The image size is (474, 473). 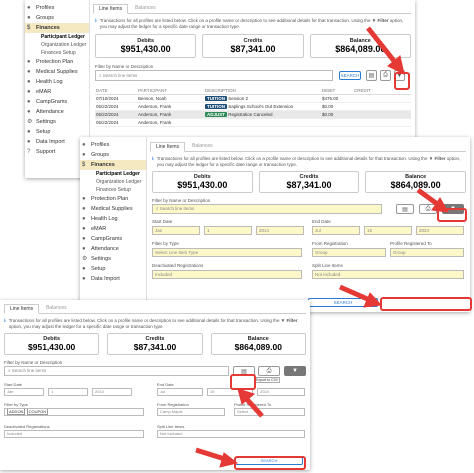 What do you see at coordinates (227, 253) in the screenshot?
I see `type-select: Select Line Item Type` at bounding box center [227, 253].